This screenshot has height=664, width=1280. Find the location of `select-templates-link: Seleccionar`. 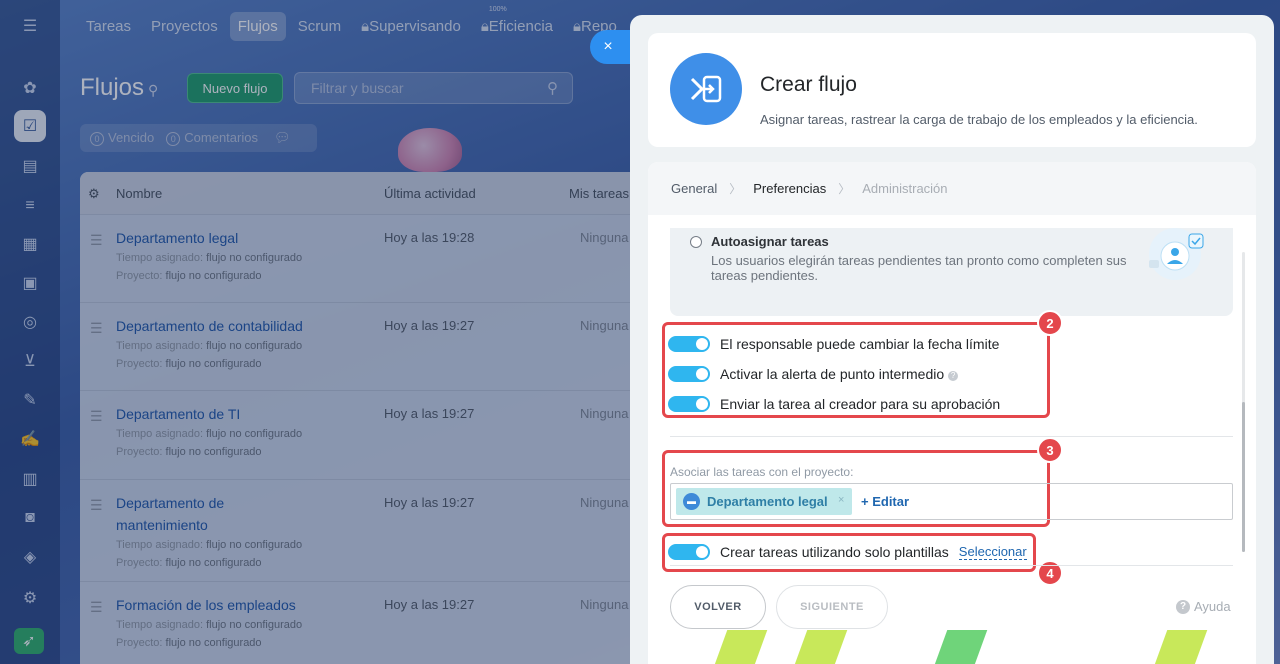

select-templates-link: Seleccionar is located at coordinates (992, 552).